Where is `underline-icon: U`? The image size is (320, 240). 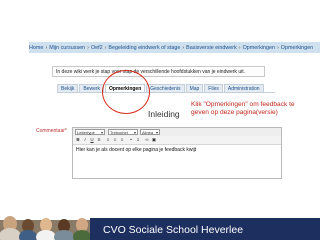
underline-icon: U is located at coordinates (92, 140).